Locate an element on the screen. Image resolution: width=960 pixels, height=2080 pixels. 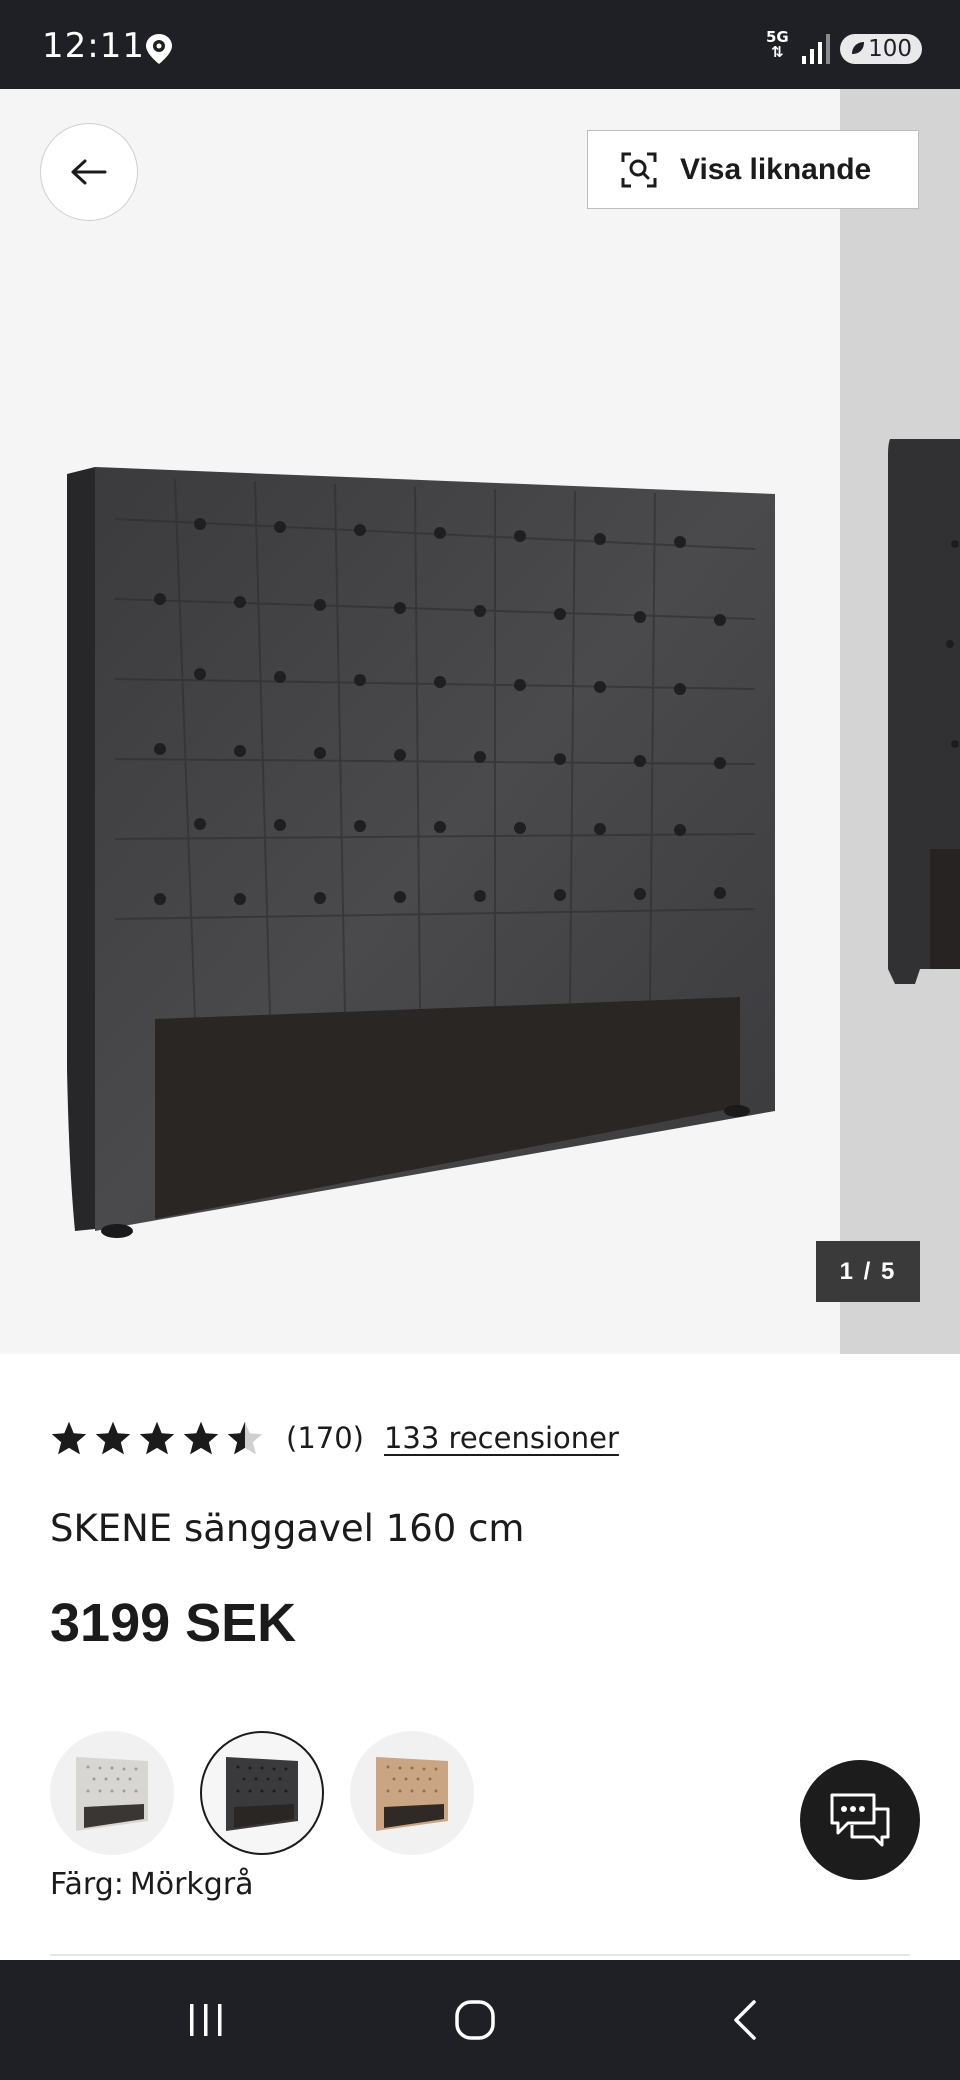
color-label: Färg: Mörkgrå is located at coordinates (152, 1884).